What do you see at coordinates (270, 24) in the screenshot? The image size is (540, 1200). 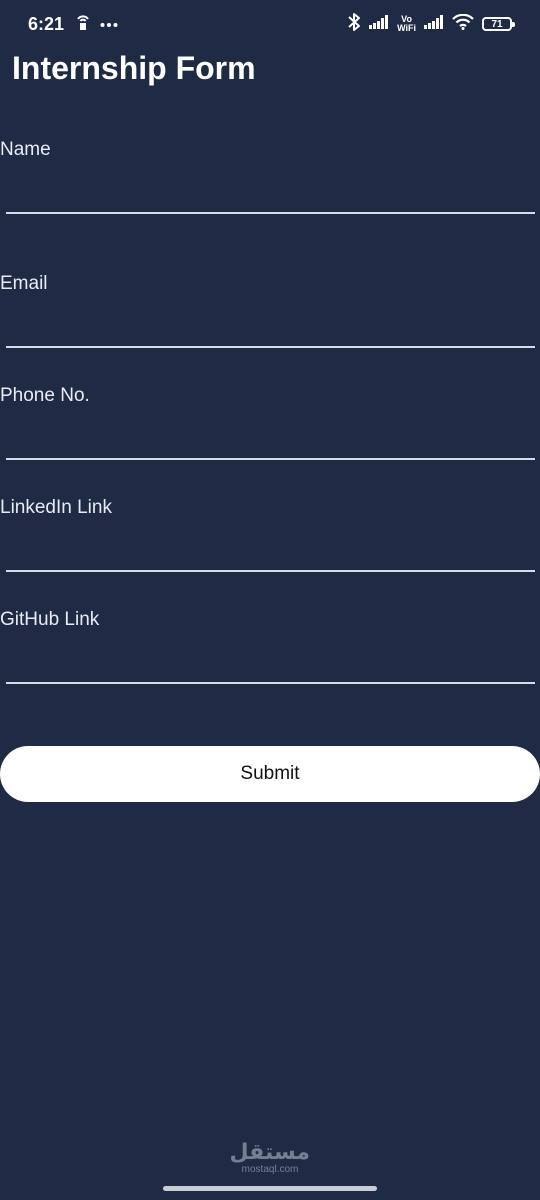 I see `status-bar: 6:21 Vo WiFi 71` at bounding box center [270, 24].